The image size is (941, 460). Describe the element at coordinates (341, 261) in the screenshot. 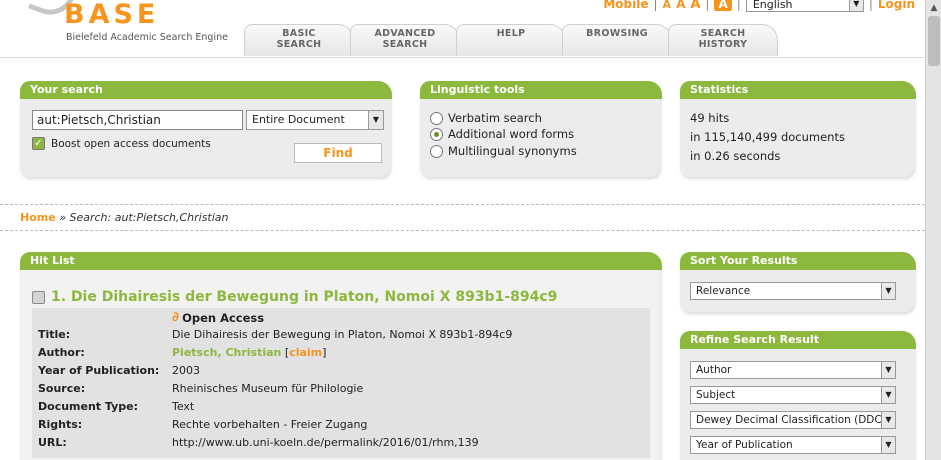

I see `panel-title: Hit List` at that location.